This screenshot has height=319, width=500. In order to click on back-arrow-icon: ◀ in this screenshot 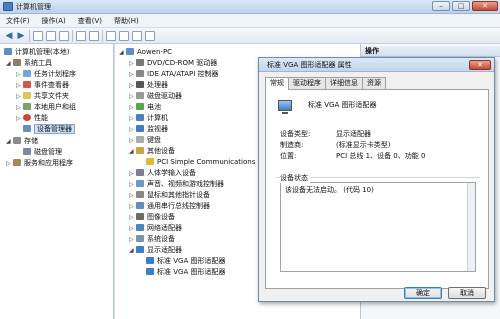, I will do `click(9, 36)`.